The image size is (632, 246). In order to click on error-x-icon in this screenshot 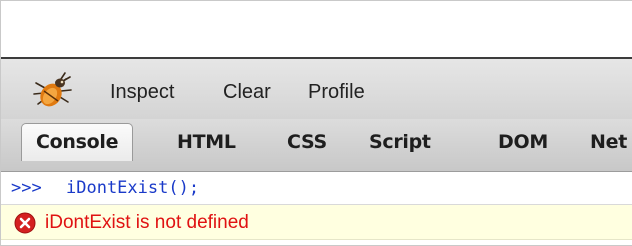, I will do `click(25, 223)`.